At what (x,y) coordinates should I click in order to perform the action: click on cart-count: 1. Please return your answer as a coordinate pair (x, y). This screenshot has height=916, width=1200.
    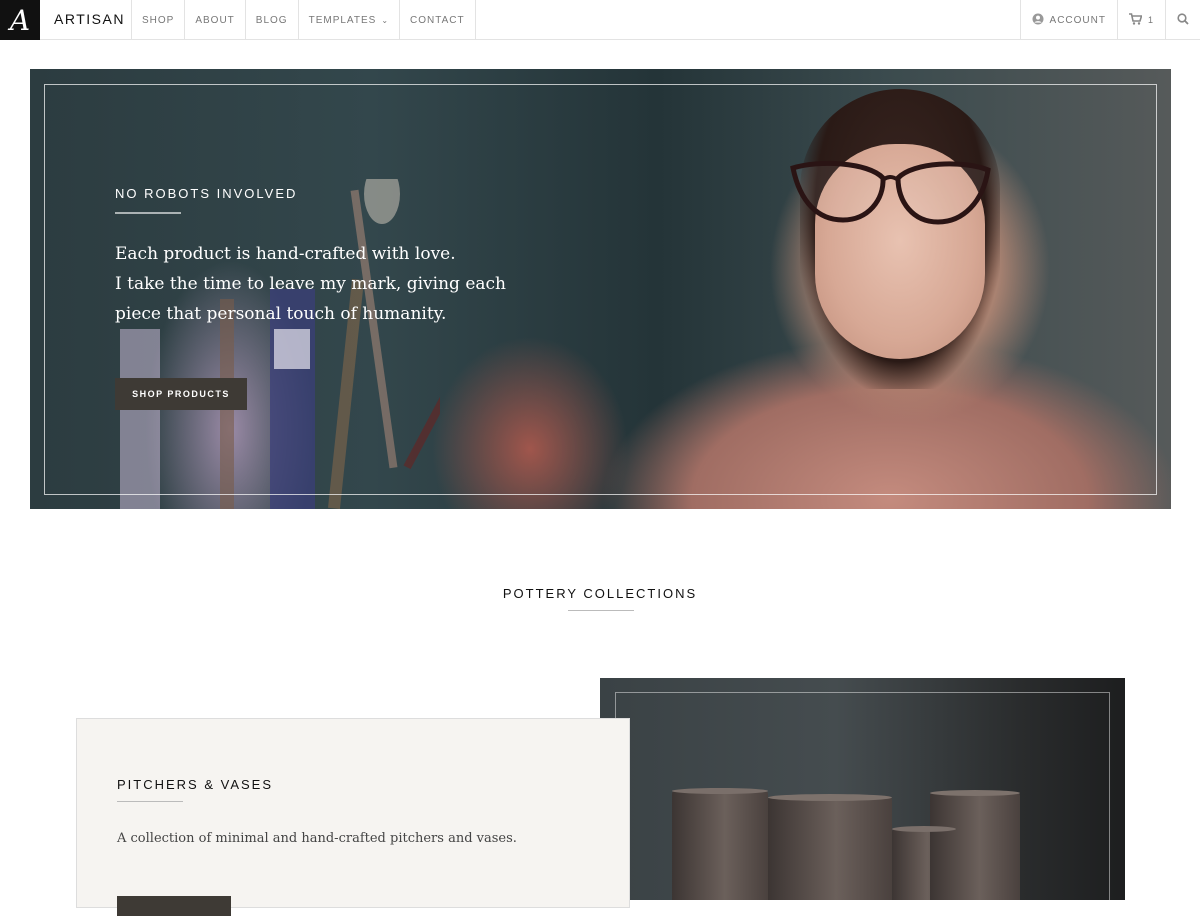
    Looking at the image, I should click on (1150, 20).